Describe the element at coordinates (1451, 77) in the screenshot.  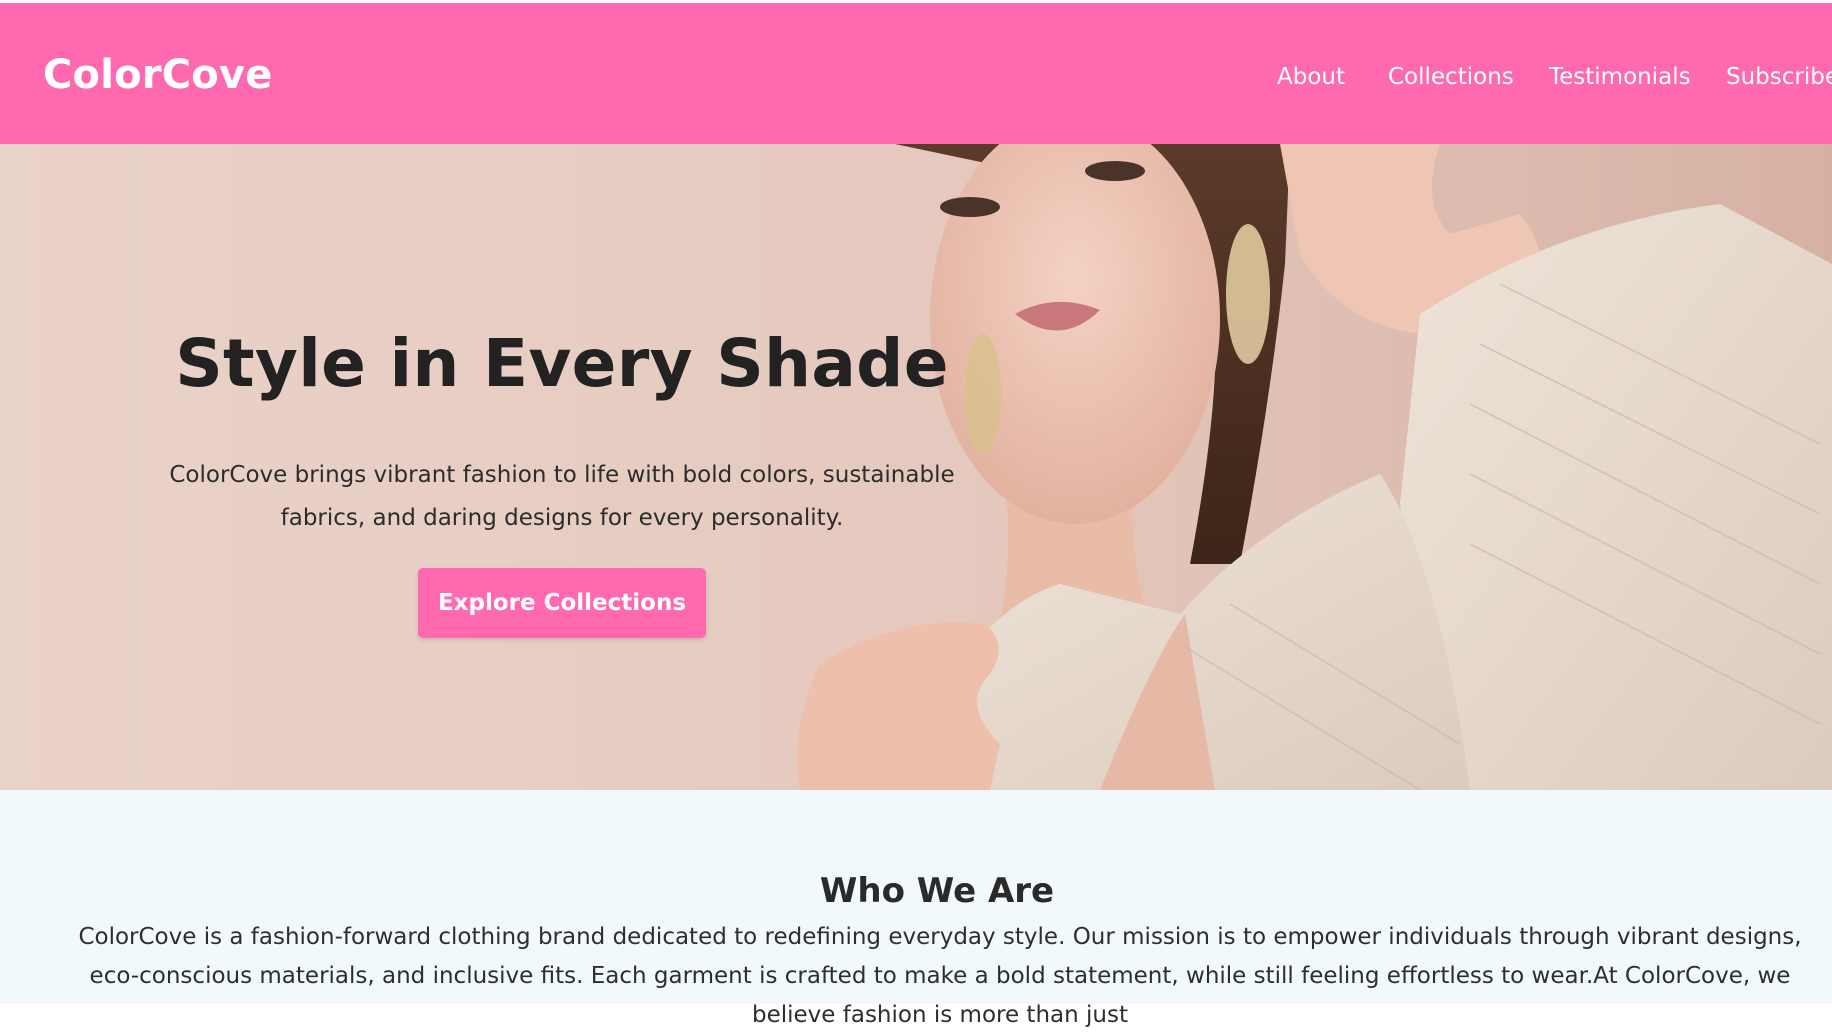
I see `nav-link-collections: Collections` at that location.